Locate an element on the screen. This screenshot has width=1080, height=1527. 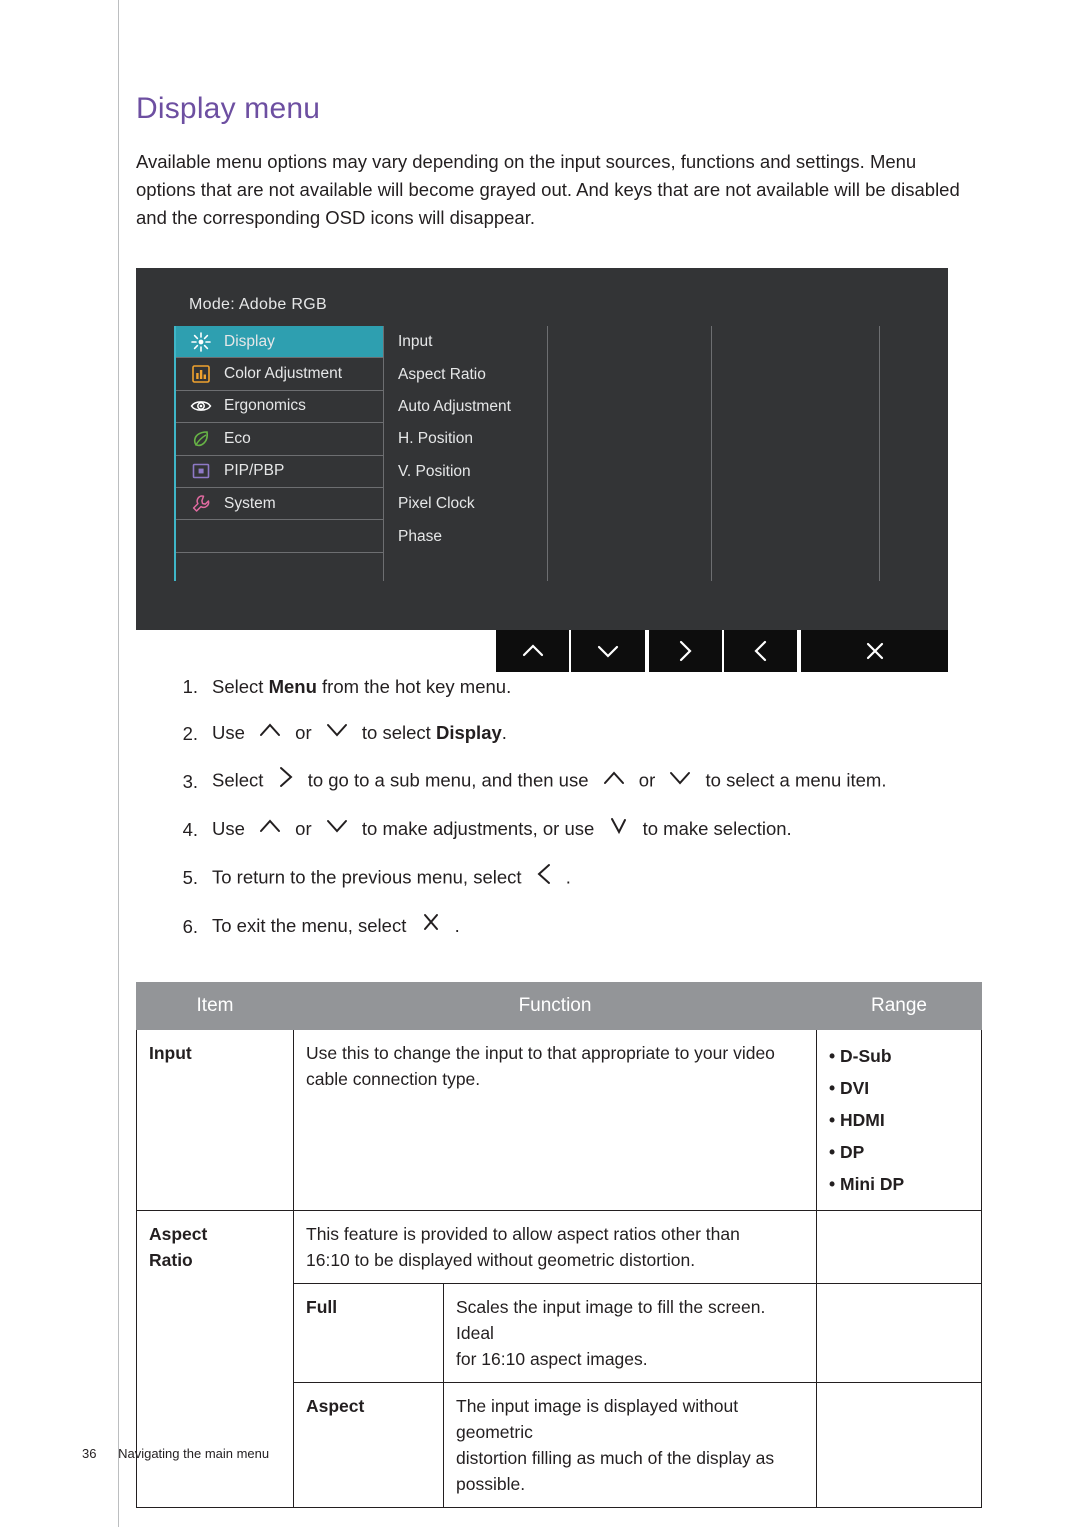
osd-menu-item-ergonomics: Ergonomics is located at coordinates (279, 407).